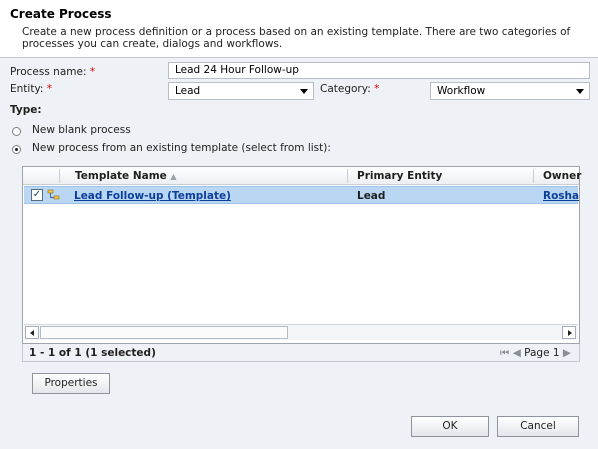 This screenshot has height=449, width=598. I want to click on process-name-input: Lead 24 Hour Follow-up, so click(379, 70).